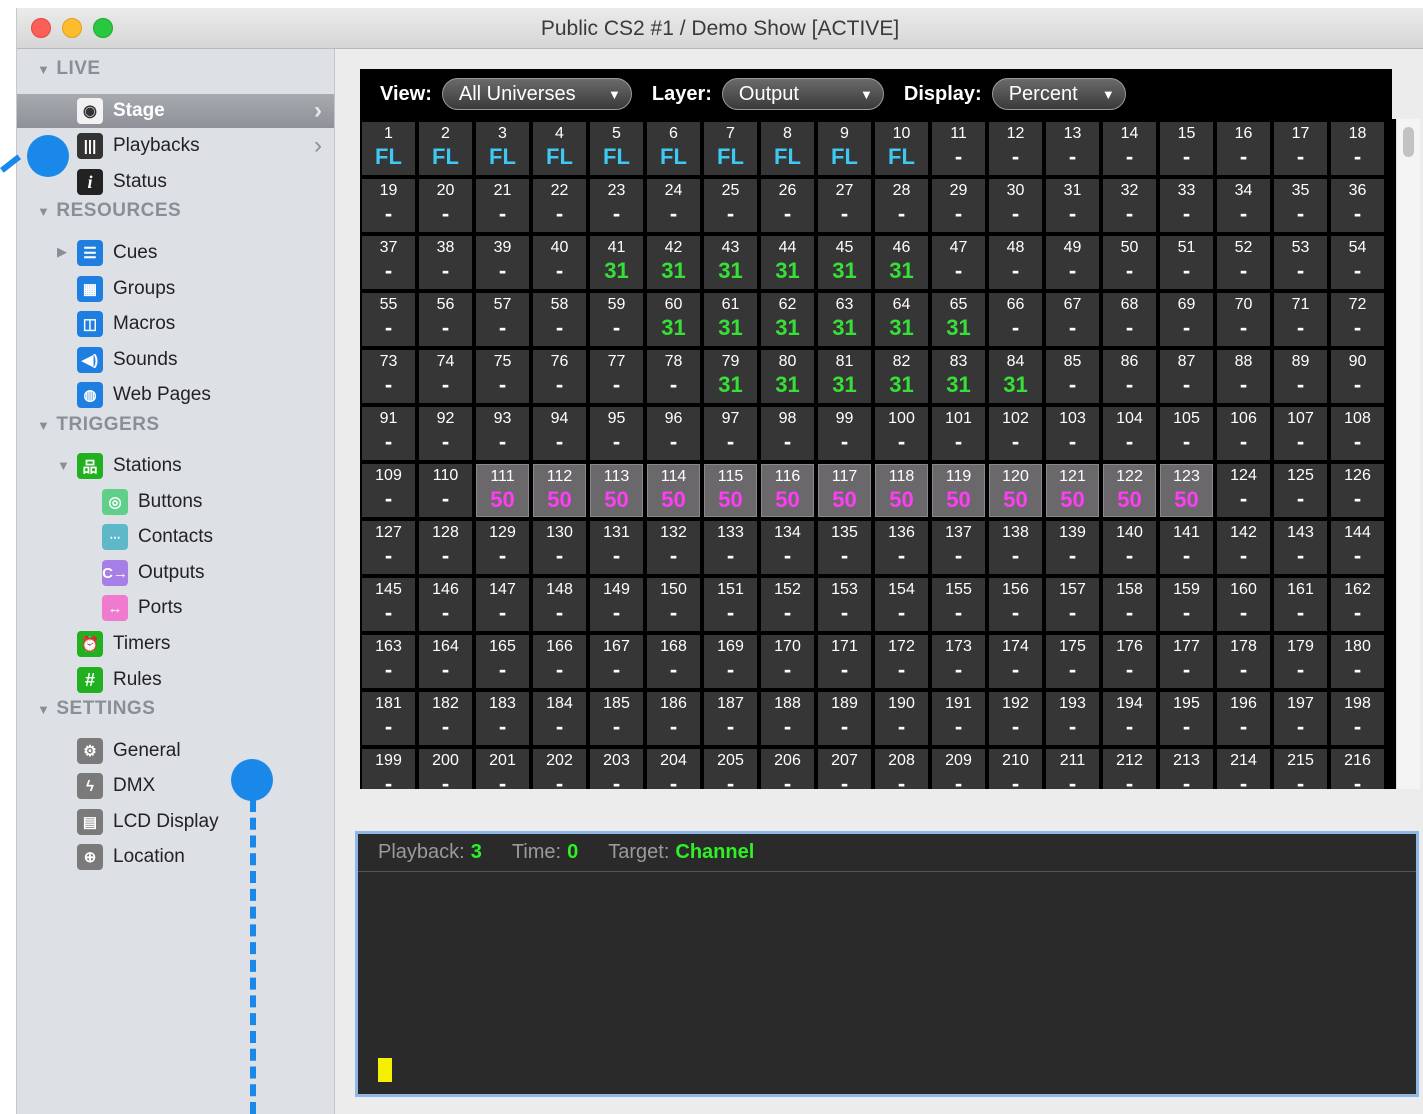 The height and width of the screenshot is (1114, 1423). I want to click on channel-cell: 160 -, so click(1243, 604).